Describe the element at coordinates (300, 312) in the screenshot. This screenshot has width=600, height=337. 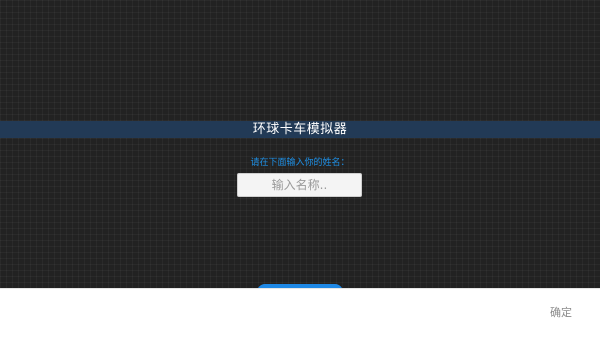
I see `input-dialog-bar: 确定` at that location.